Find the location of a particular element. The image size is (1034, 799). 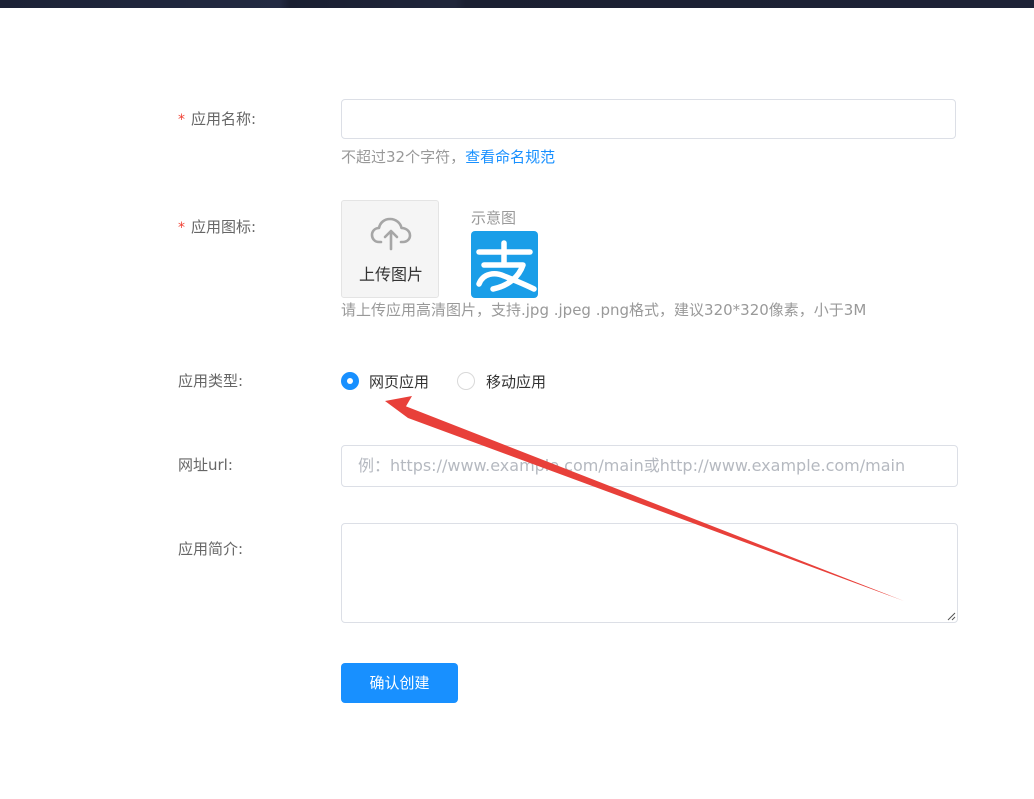

sample-image-label: 示意图 is located at coordinates (494, 218).